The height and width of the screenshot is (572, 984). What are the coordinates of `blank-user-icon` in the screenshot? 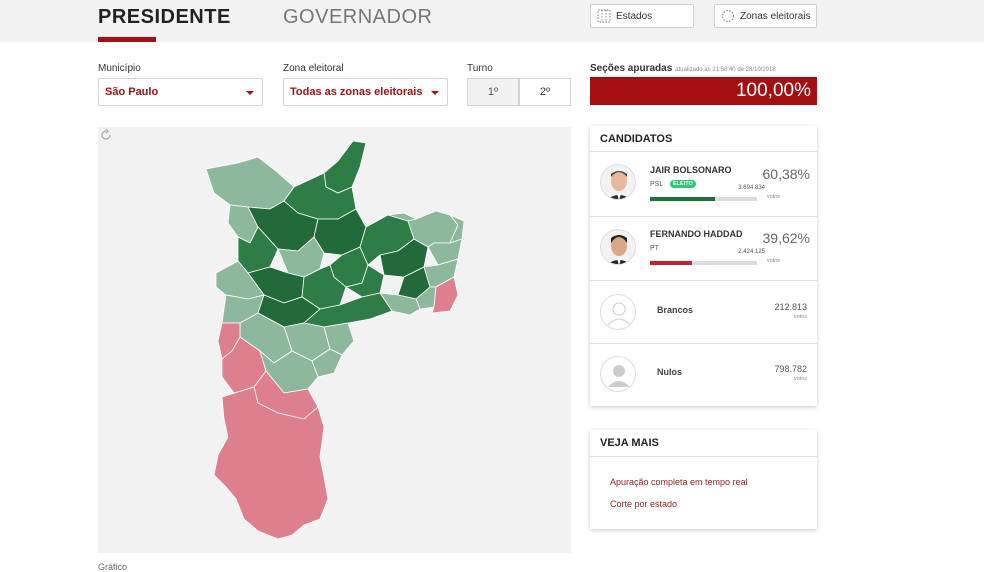 It's located at (618, 312).